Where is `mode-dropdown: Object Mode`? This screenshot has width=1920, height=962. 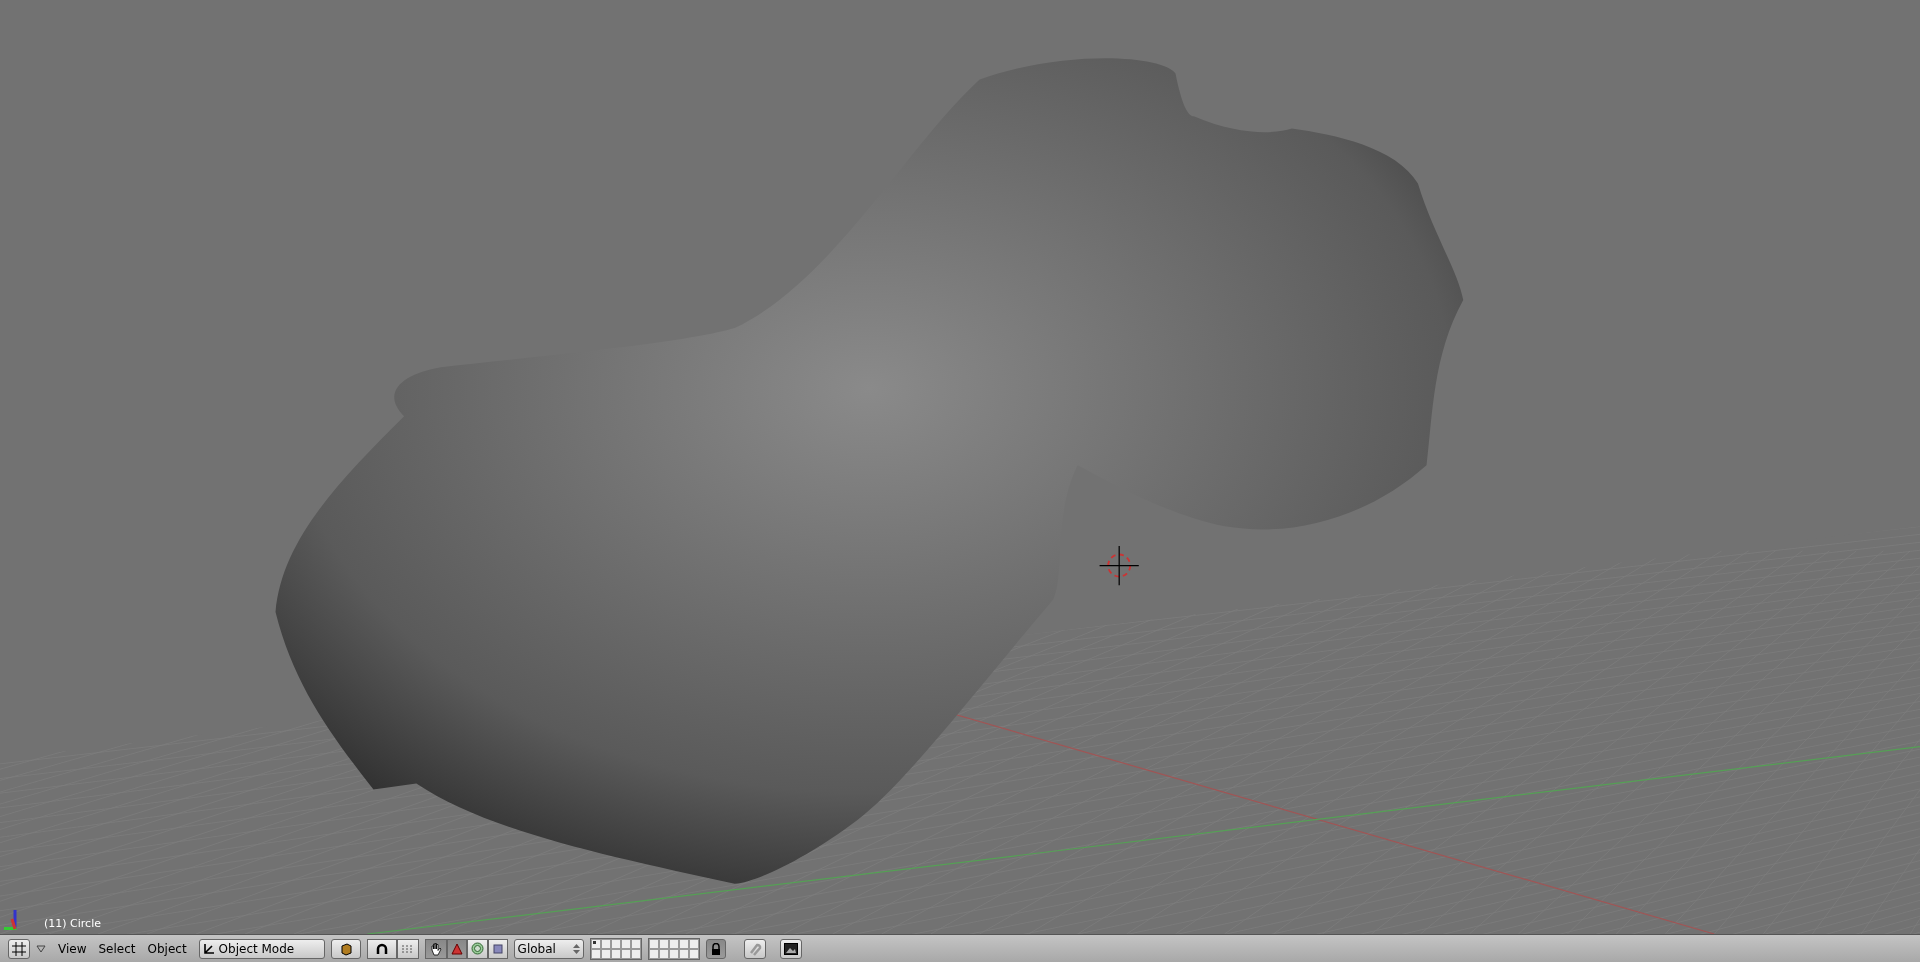
mode-dropdown: Object Mode is located at coordinates (261, 948).